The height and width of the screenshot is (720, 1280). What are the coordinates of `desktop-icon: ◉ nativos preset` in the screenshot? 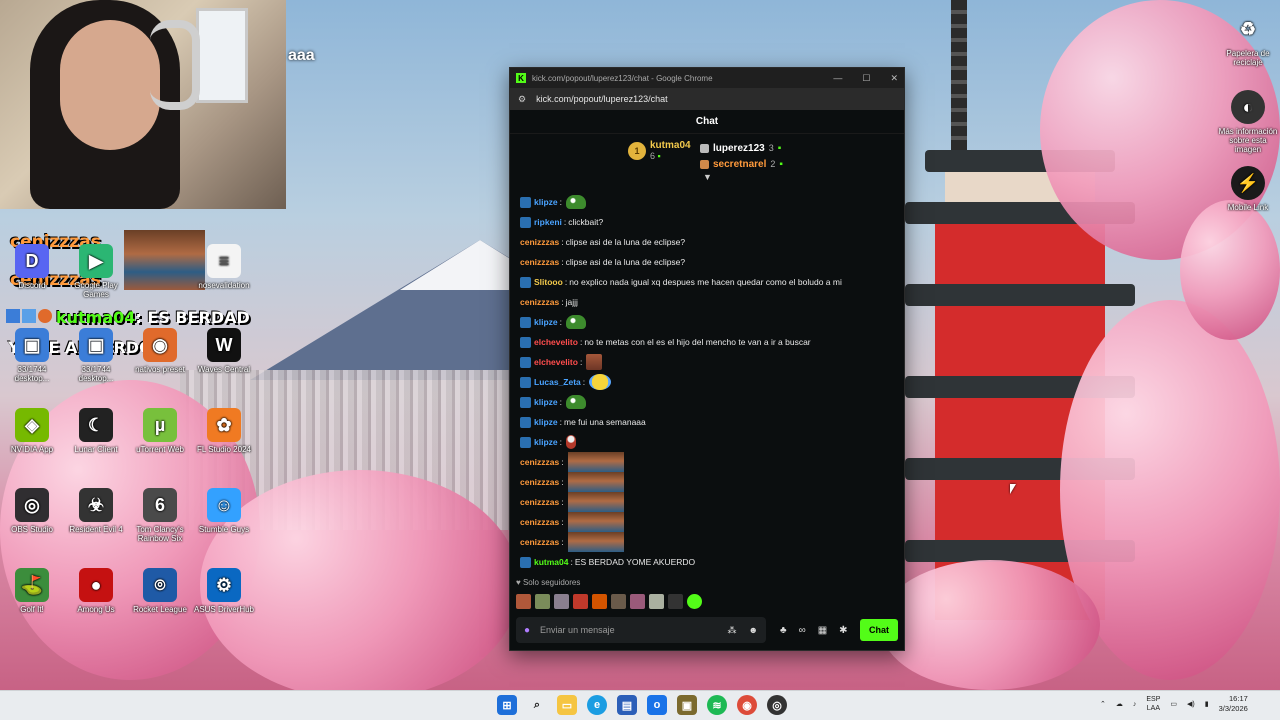 It's located at (160, 351).